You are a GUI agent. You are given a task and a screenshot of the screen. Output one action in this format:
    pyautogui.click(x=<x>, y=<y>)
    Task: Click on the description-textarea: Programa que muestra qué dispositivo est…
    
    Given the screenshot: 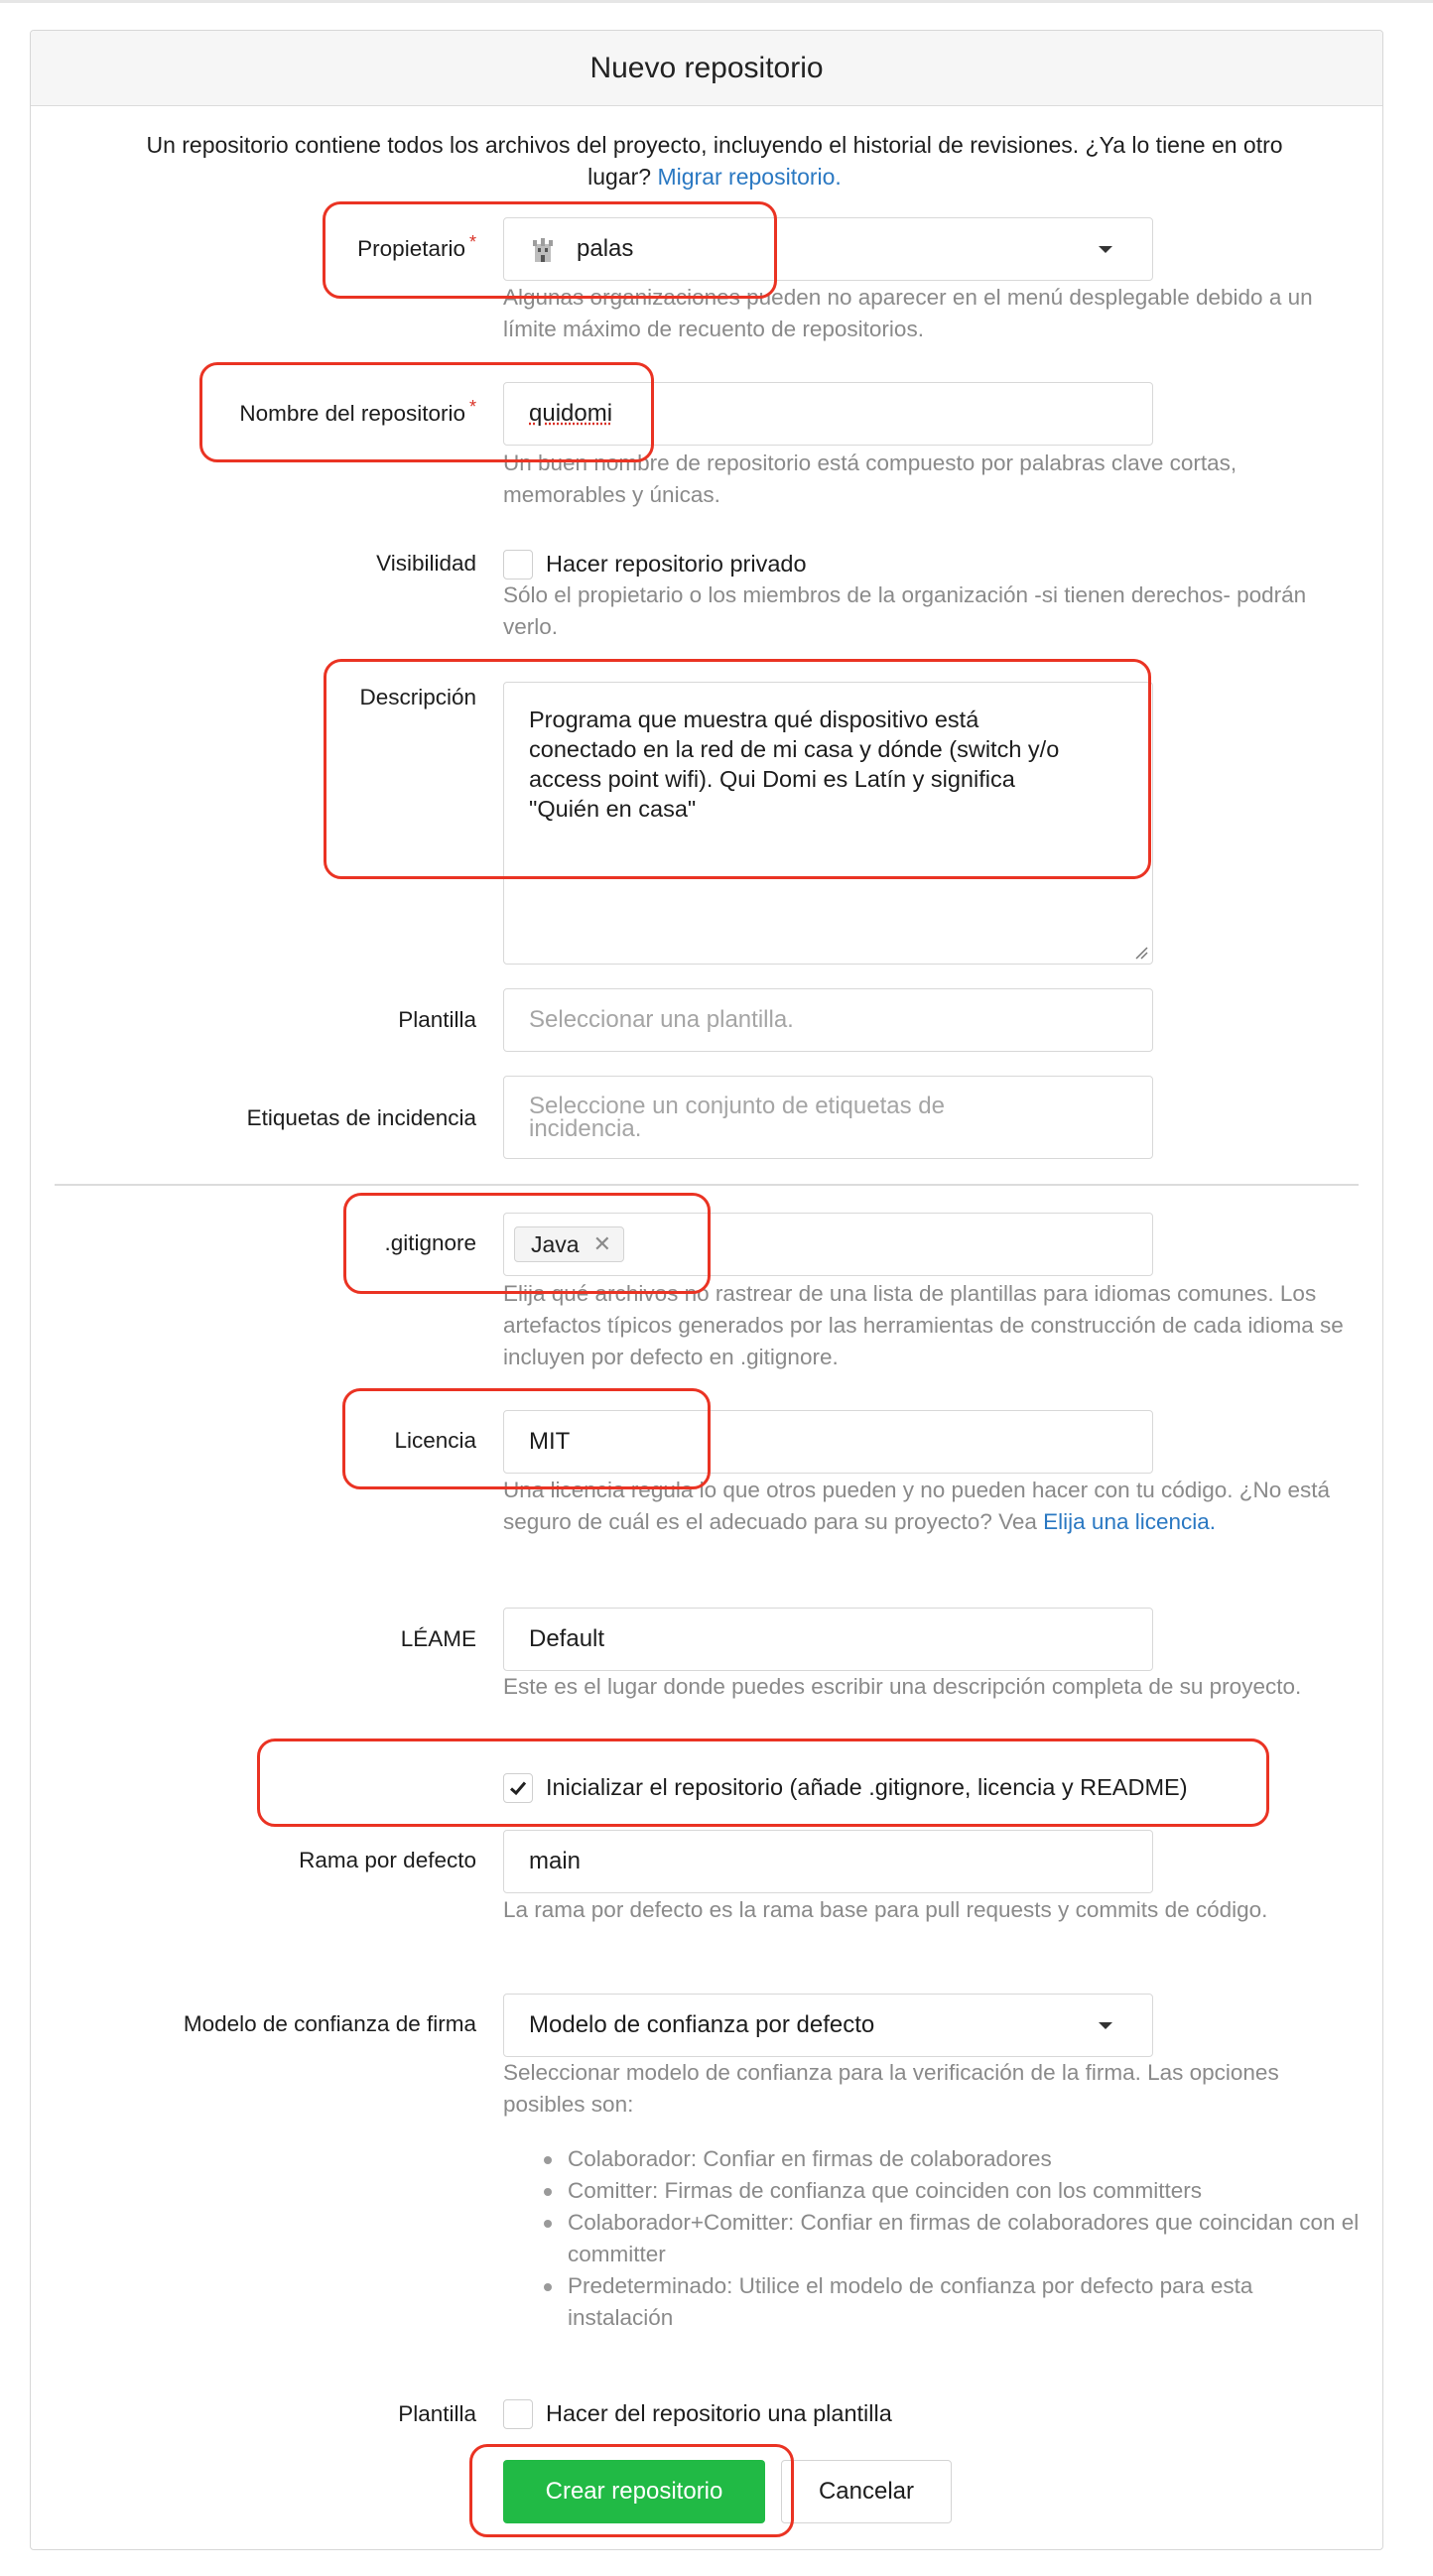 What is the action you would take?
    pyautogui.click(x=828, y=824)
    